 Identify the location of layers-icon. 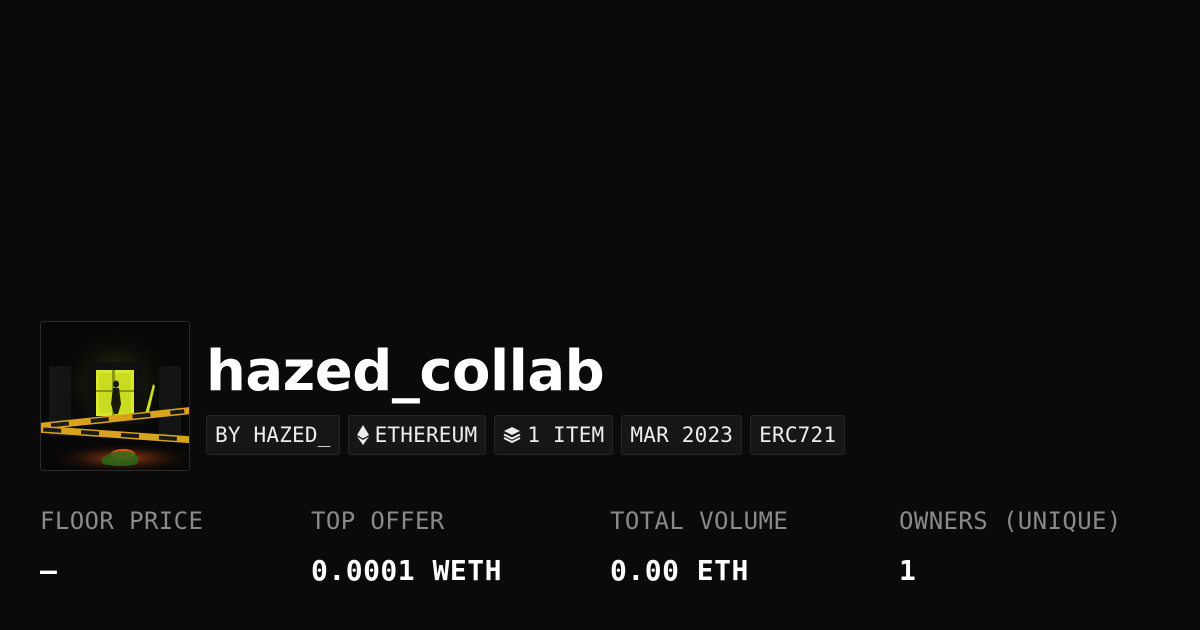
(512, 435).